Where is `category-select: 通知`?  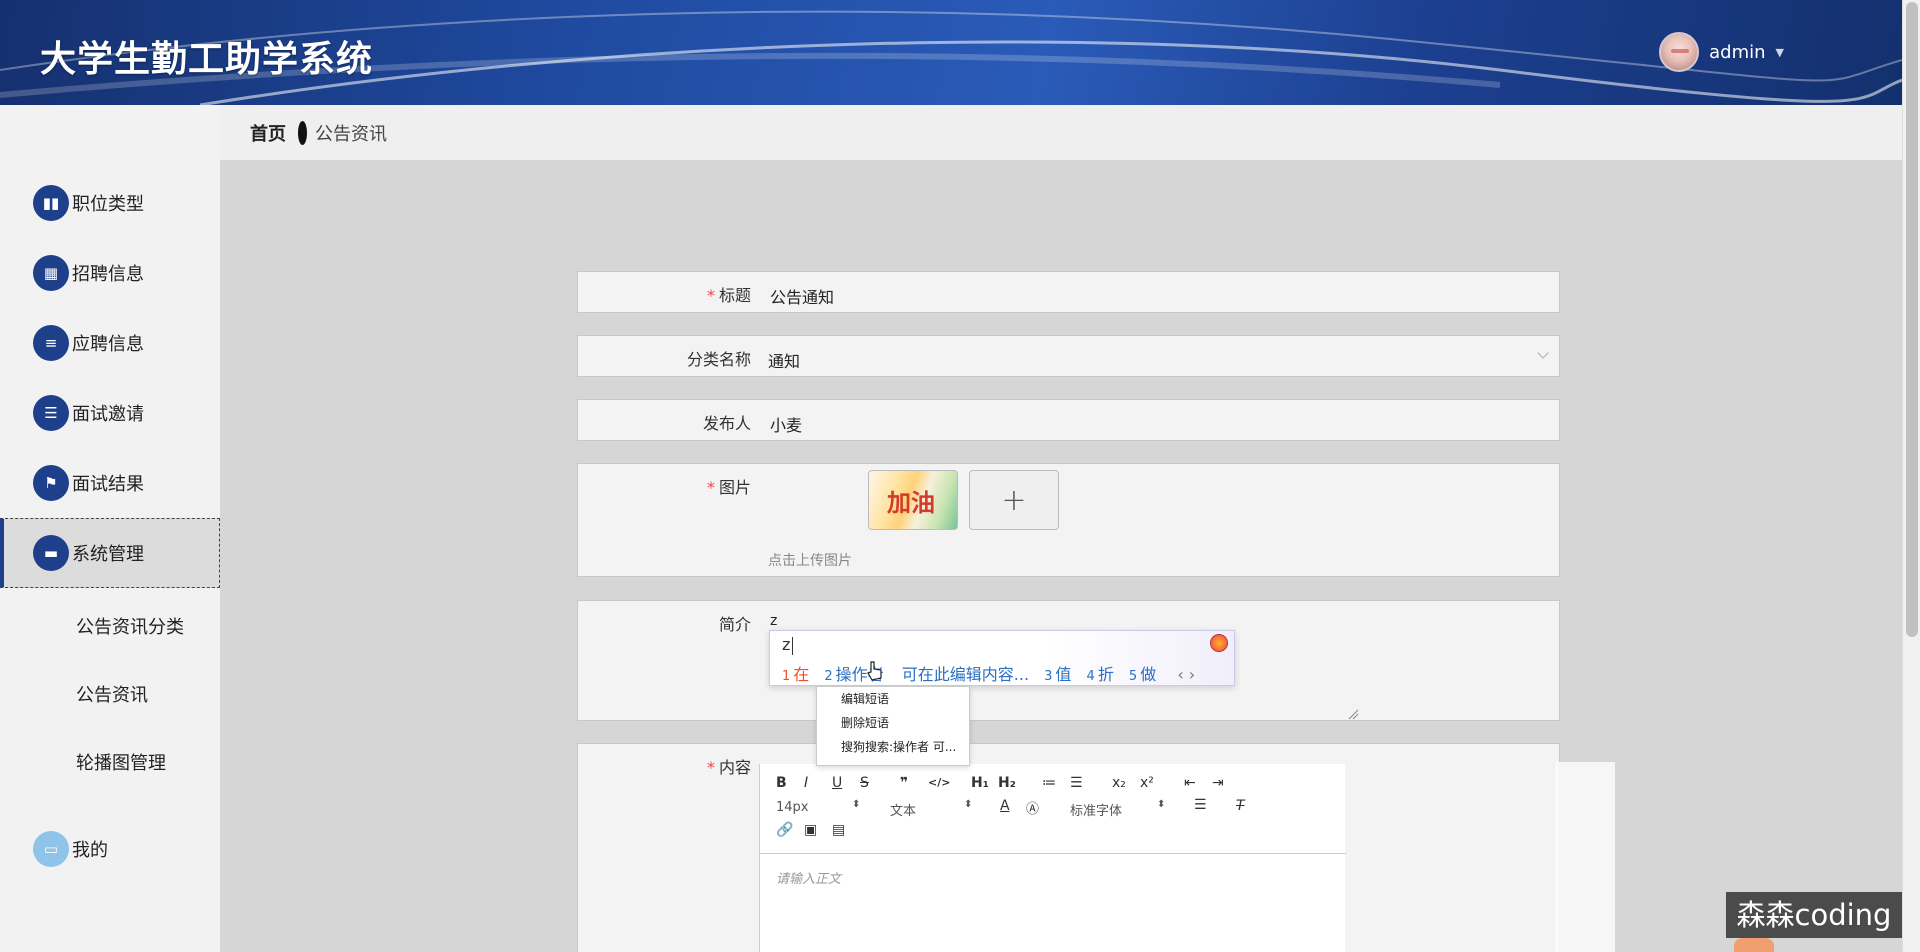 category-select: 通知 is located at coordinates (784, 360).